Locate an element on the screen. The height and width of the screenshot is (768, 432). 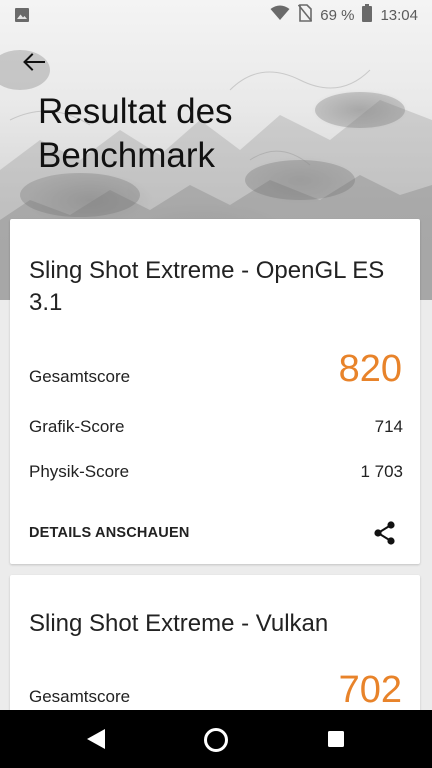
page-title: Resultat des Benchmark is located at coordinates (135, 133).